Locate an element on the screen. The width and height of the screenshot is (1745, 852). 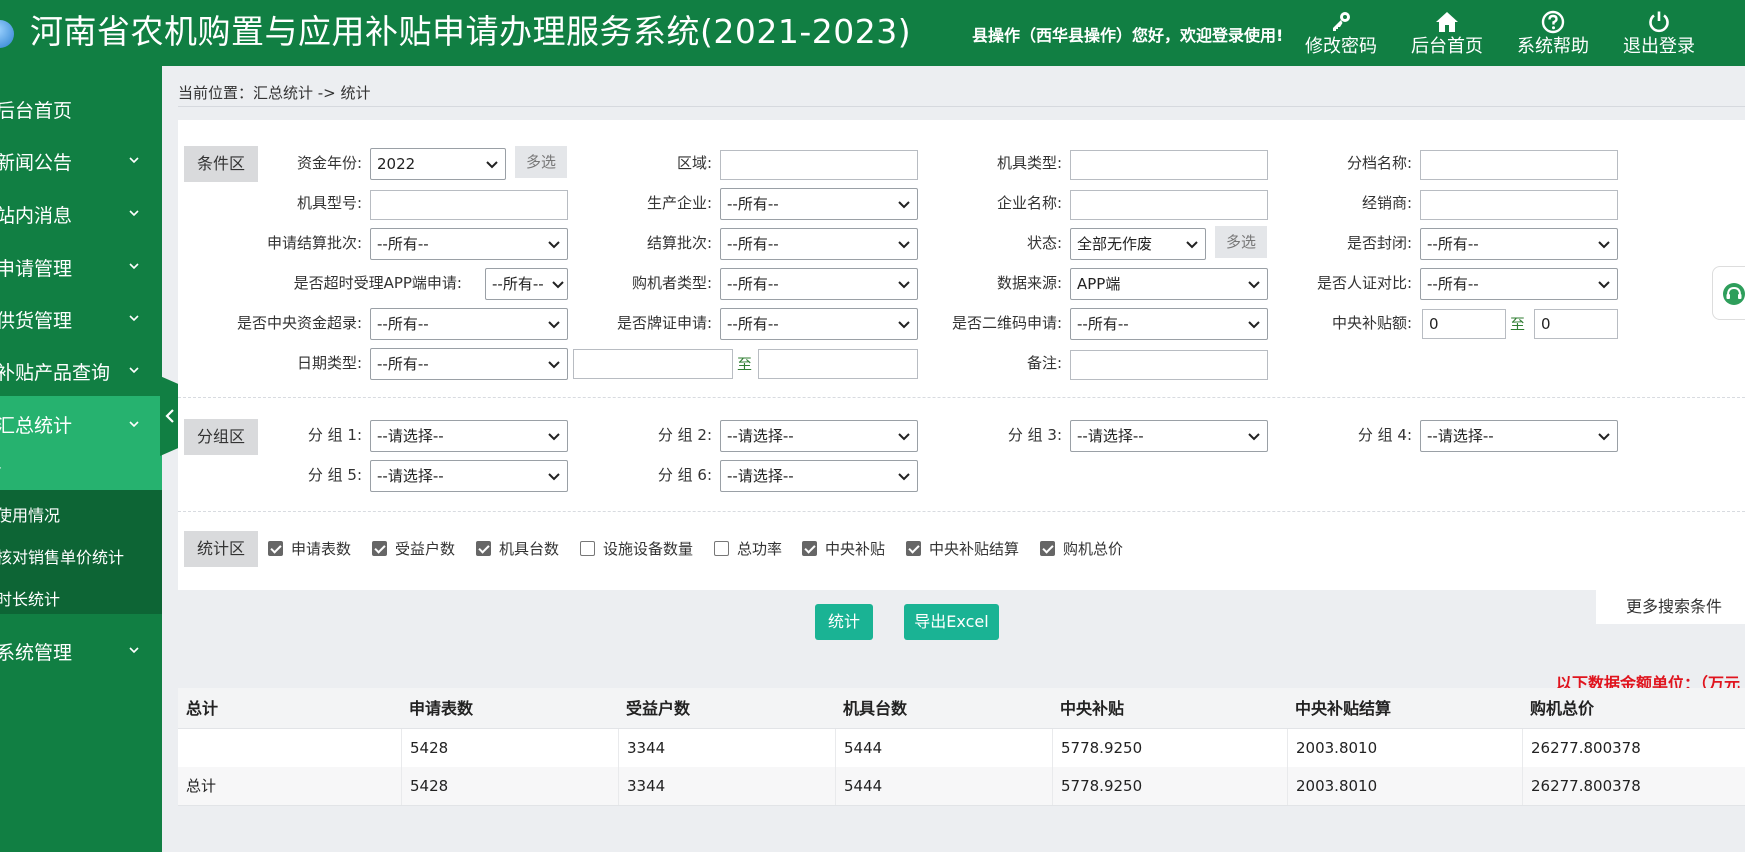
sidebar-item-system-admin: 系统管理 is located at coordinates (81, 650).